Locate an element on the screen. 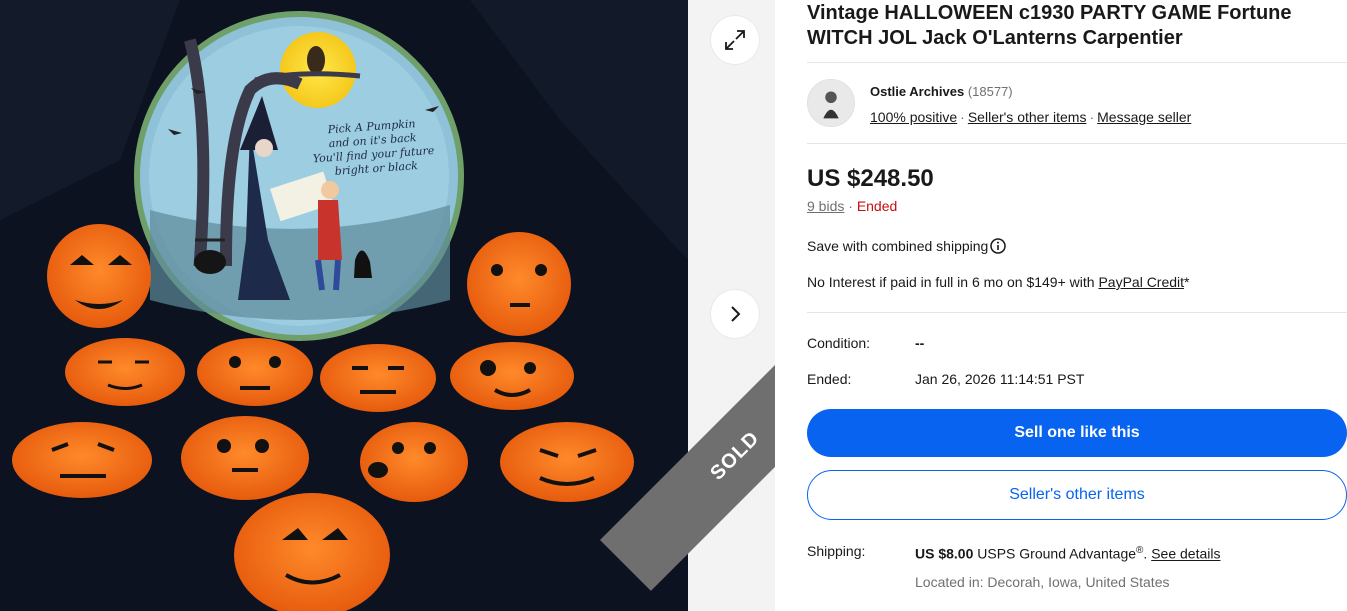 This screenshot has width=1347, height=611. bids-link: 9 bids is located at coordinates (825, 206).